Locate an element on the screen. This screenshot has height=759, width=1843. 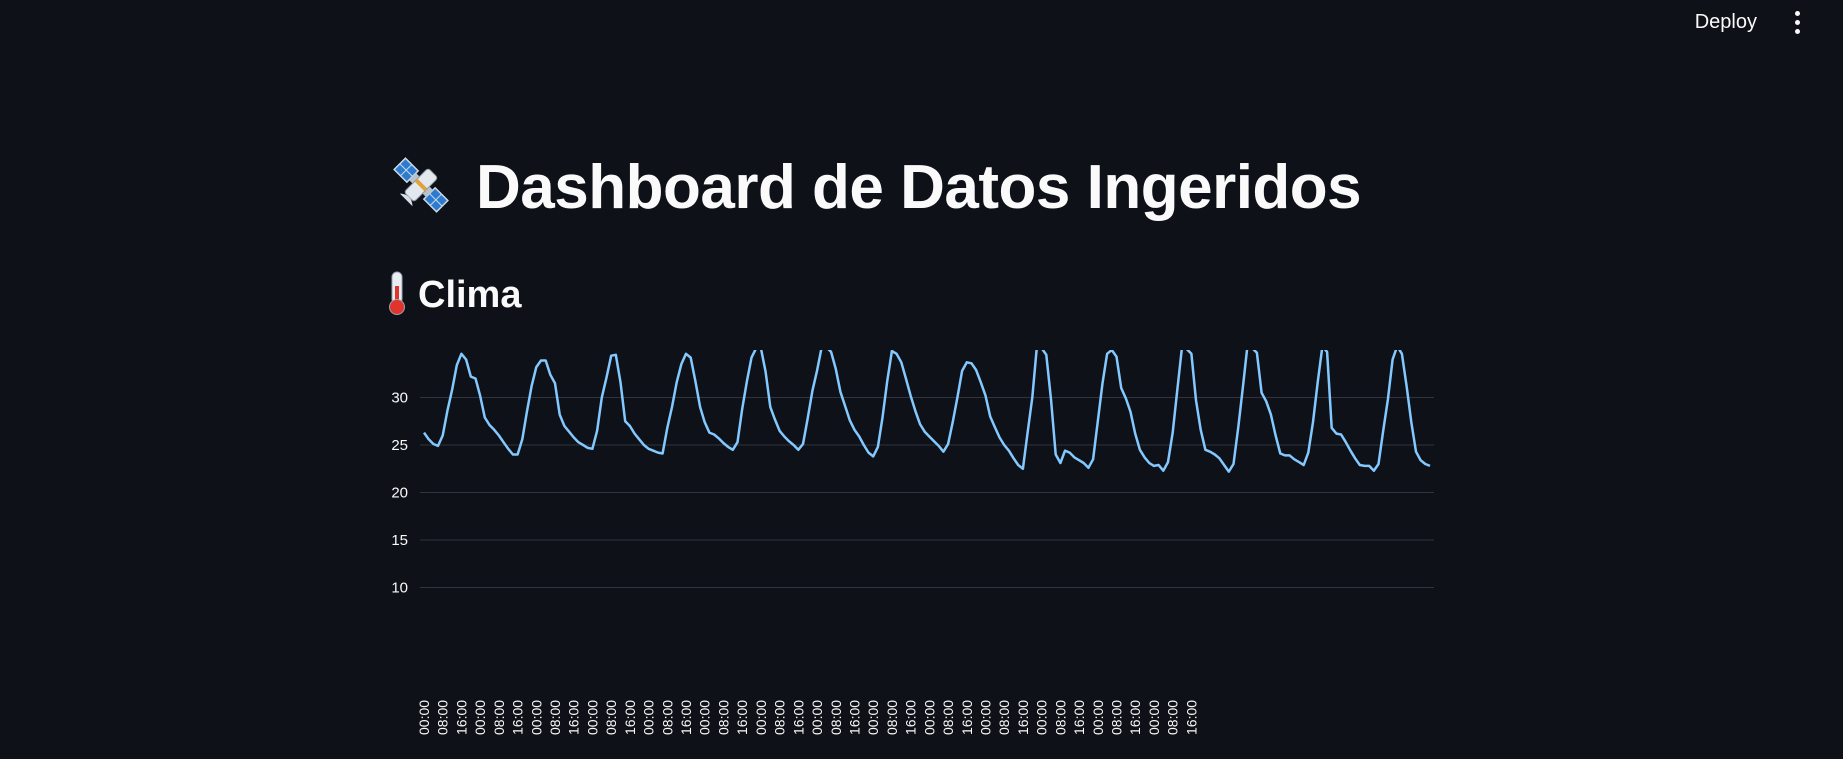
deploy-button: Deploy is located at coordinates (1726, 22).